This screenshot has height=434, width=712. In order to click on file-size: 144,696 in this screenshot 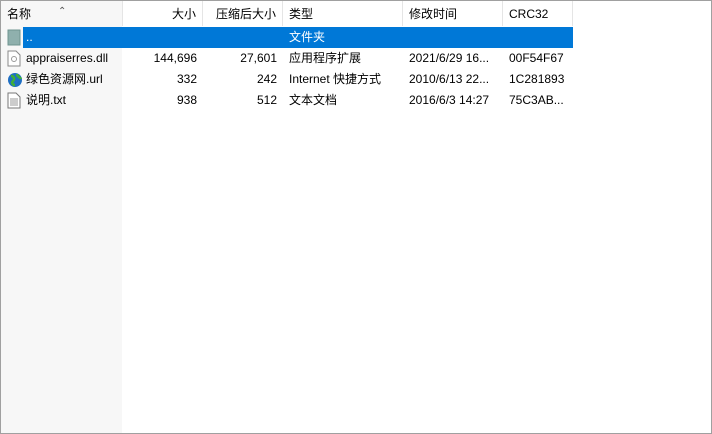, I will do `click(175, 58)`.